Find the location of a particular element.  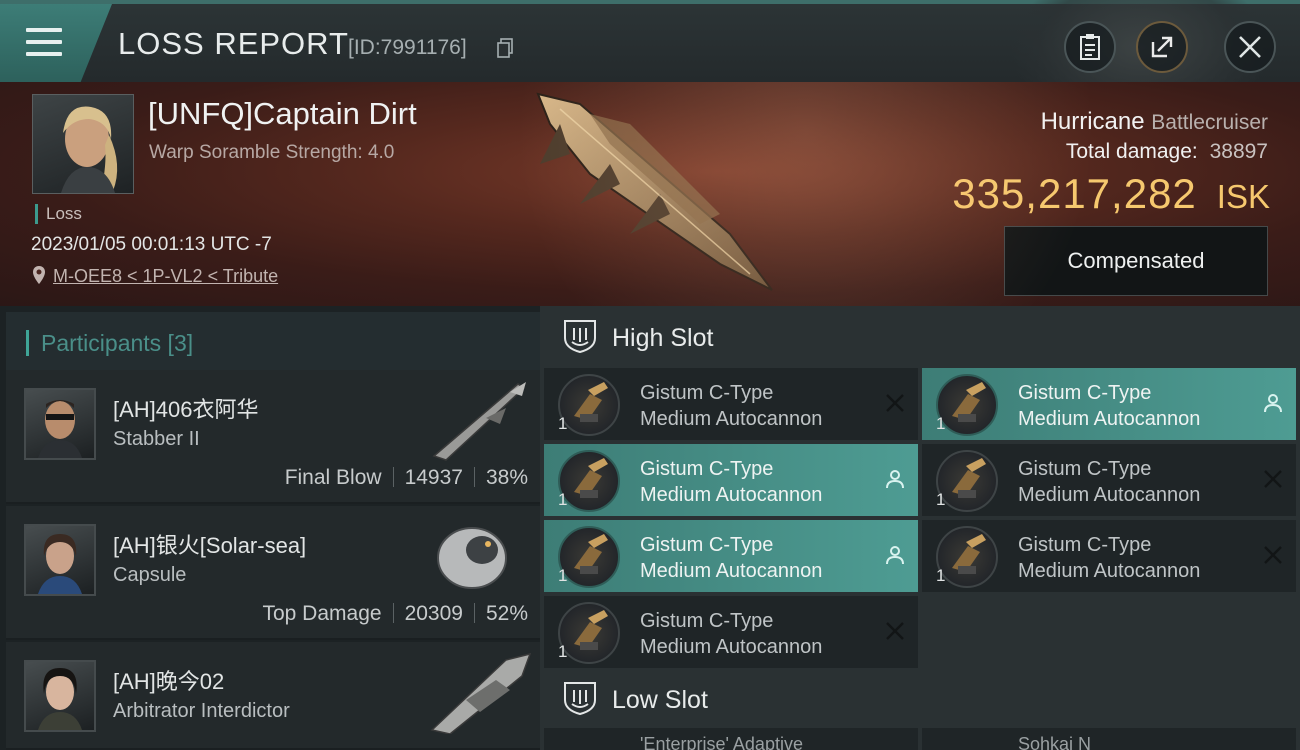

total-damage: Total damage: 38897 is located at coordinates (1167, 152).